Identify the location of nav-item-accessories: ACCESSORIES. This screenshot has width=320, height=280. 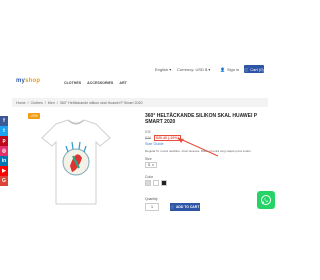
(100, 83).